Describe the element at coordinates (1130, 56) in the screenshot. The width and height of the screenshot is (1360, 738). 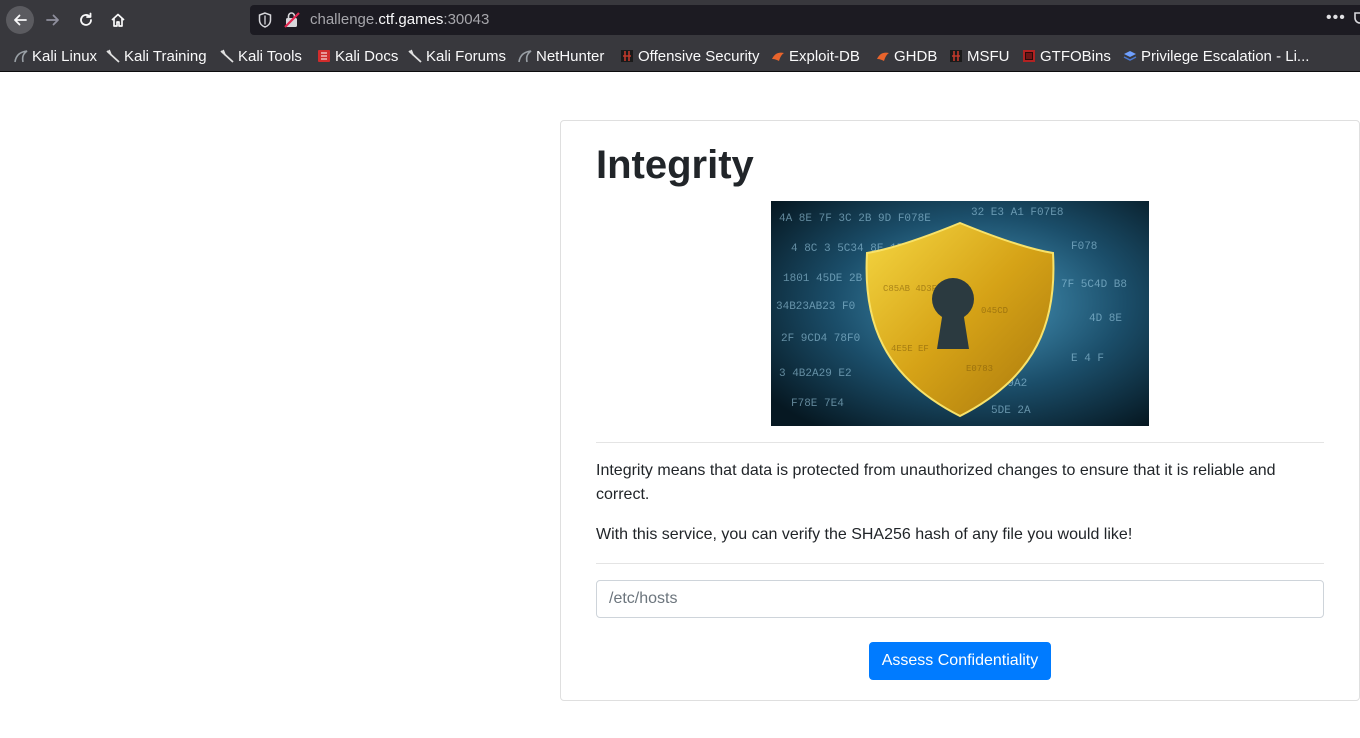
I see `layers-icon` at that location.